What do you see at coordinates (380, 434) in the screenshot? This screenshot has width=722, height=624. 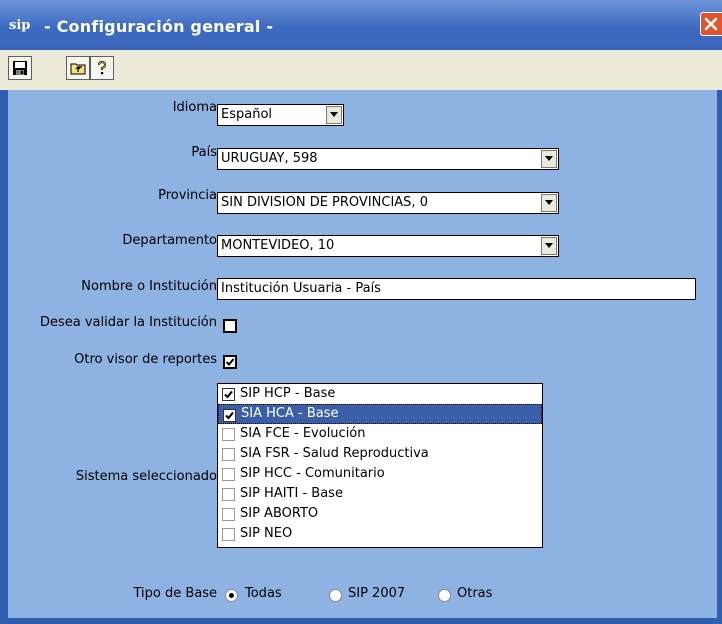 I see `sistema-list-item: SIA FCE - Evolución` at bounding box center [380, 434].